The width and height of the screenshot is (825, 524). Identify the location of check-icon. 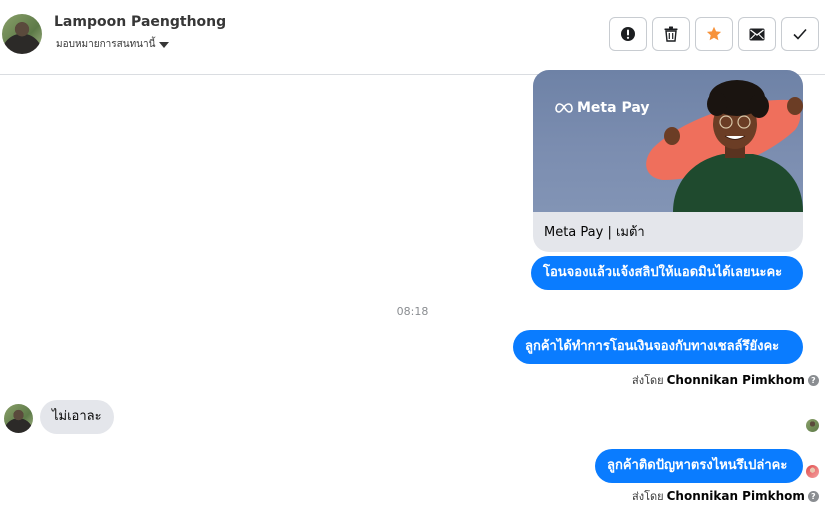
(800, 34).